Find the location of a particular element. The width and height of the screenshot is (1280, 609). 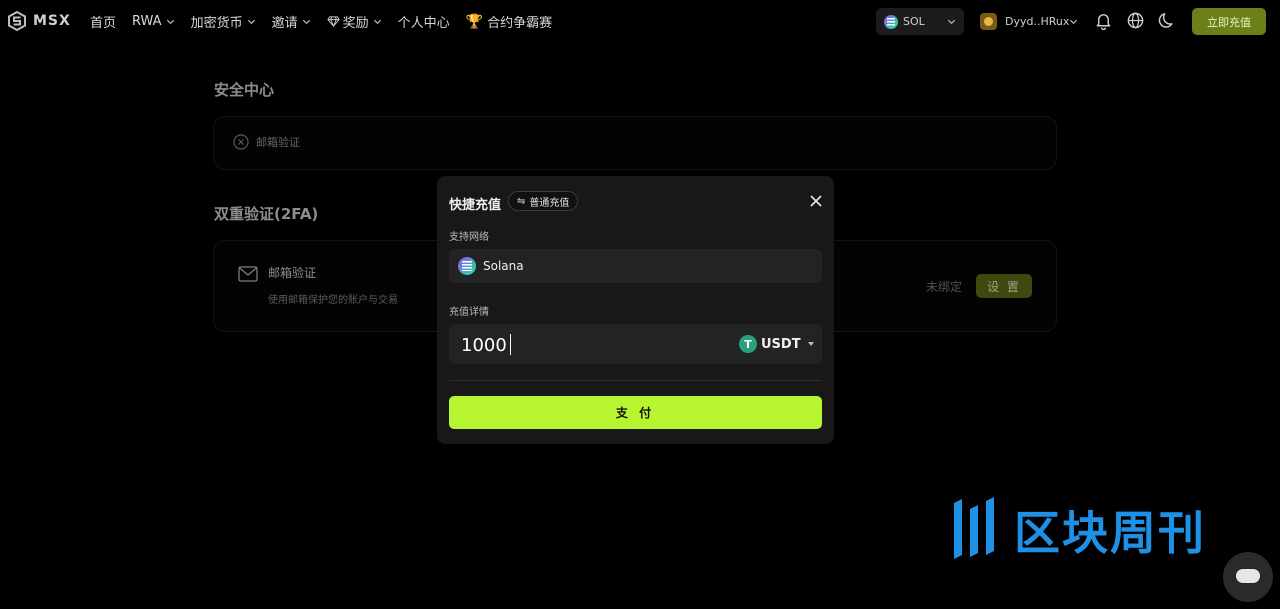

menu-item-rwa: RWA is located at coordinates (153, 21).